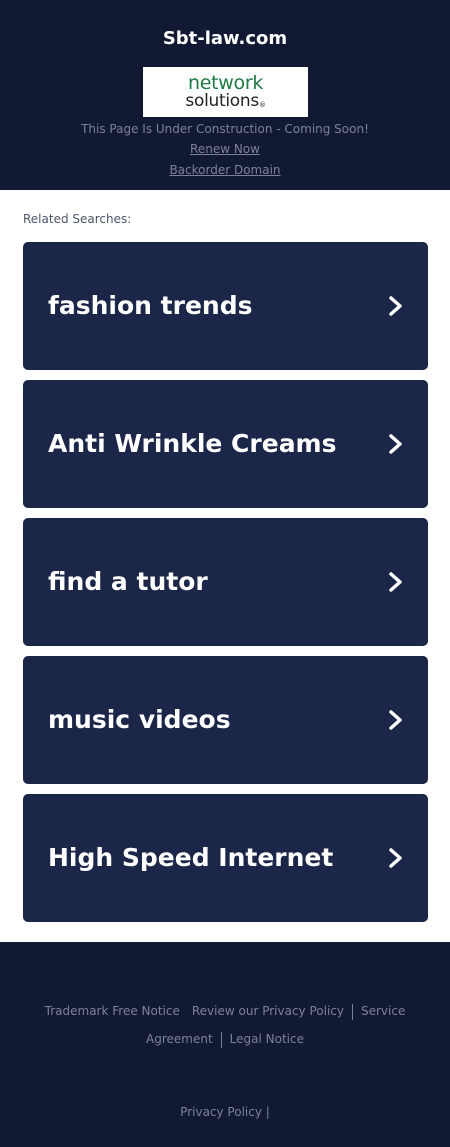  What do you see at coordinates (262, 105) in the screenshot?
I see `registered-mark: ®` at bounding box center [262, 105].